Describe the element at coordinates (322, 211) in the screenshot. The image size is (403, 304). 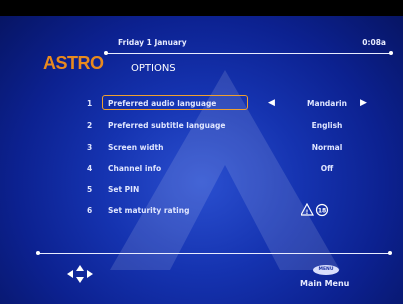
I see `rating-badge-text: 18` at that location.